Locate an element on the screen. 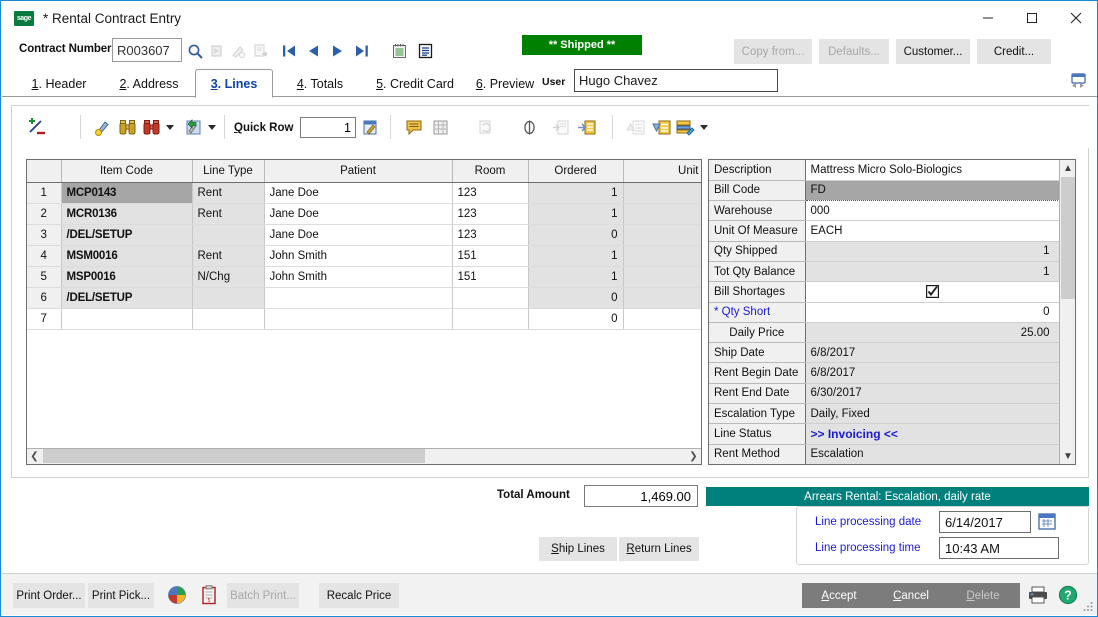 This screenshot has height=617, width=1098. detail-row-escalation-type: Escalation Type Daily, Fixed is located at coordinates (884, 414).